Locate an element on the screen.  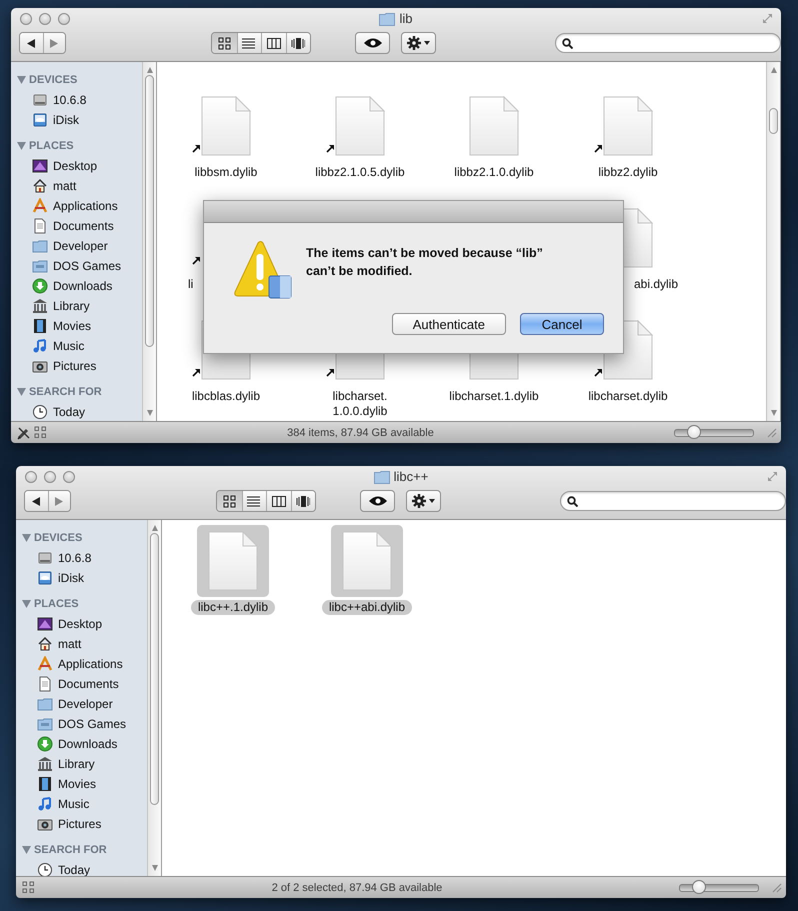
file-item: abi.dylib is located at coordinates (628, 247).